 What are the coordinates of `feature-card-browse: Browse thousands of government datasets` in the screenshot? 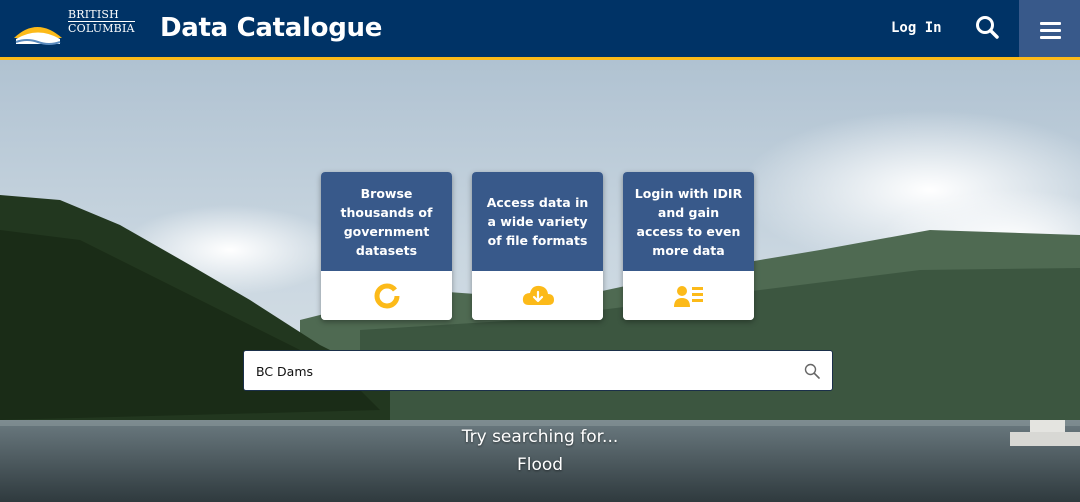 It's located at (386, 246).